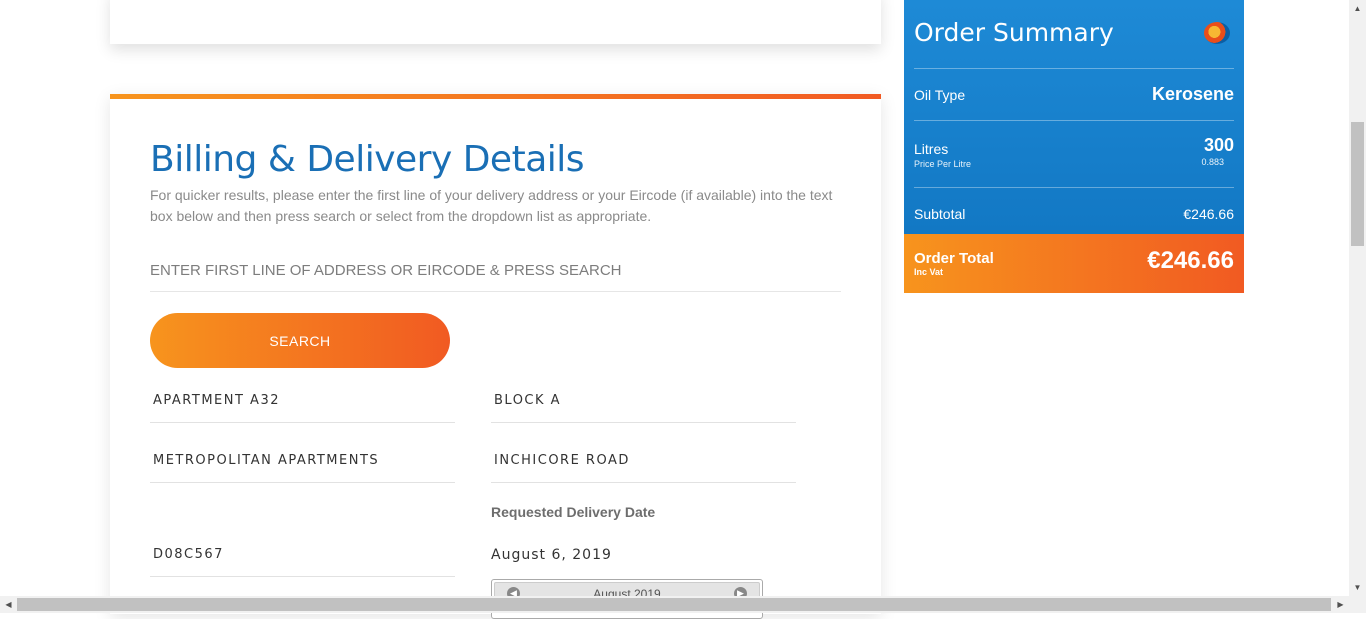  I want to click on page-title: Billing & Delivery Details, so click(367, 159).